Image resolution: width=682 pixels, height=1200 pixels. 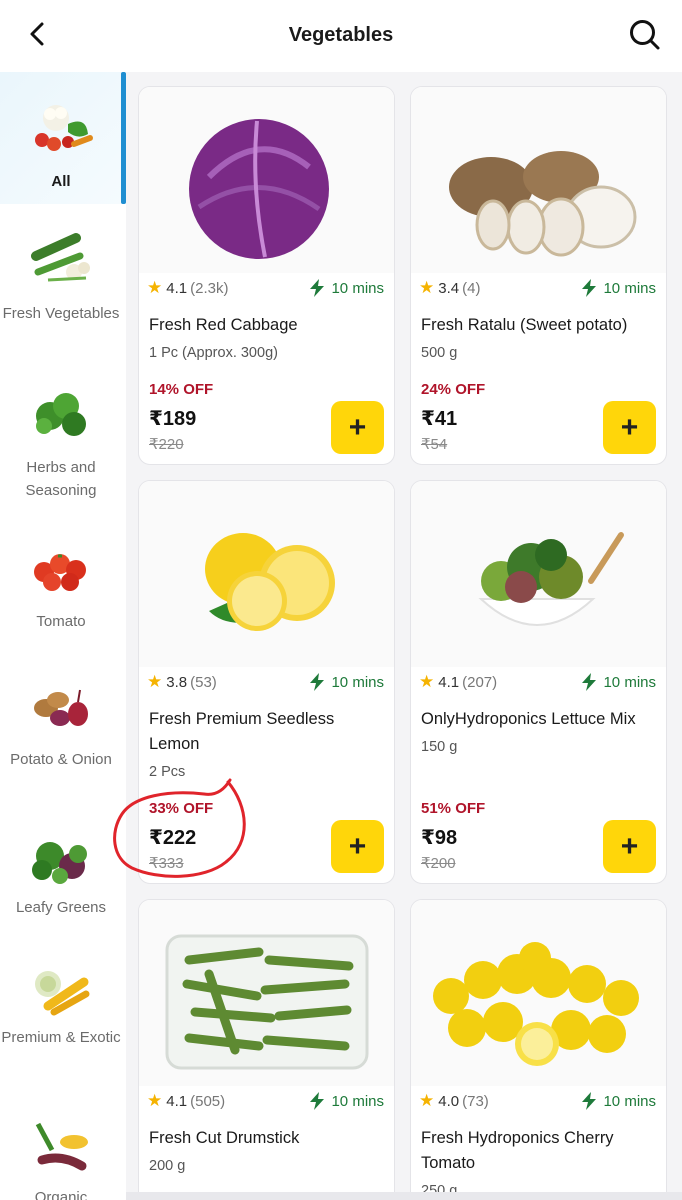 I want to click on rating-count: (207), so click(x=480, y=682).